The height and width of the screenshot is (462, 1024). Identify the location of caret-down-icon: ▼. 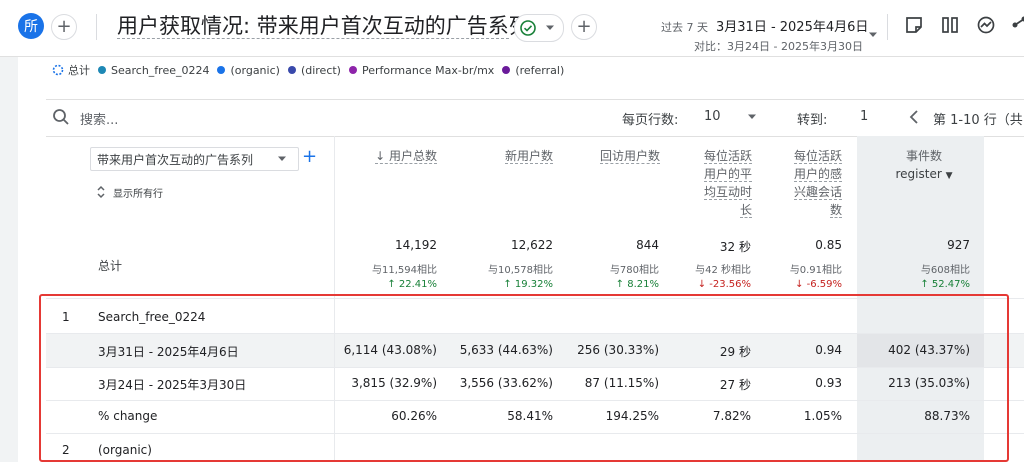
(949, 176).